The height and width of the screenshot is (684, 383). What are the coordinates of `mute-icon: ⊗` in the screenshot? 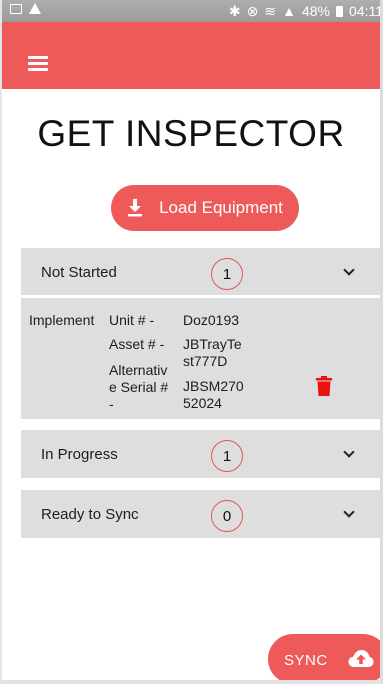 It's located at (252, 11).